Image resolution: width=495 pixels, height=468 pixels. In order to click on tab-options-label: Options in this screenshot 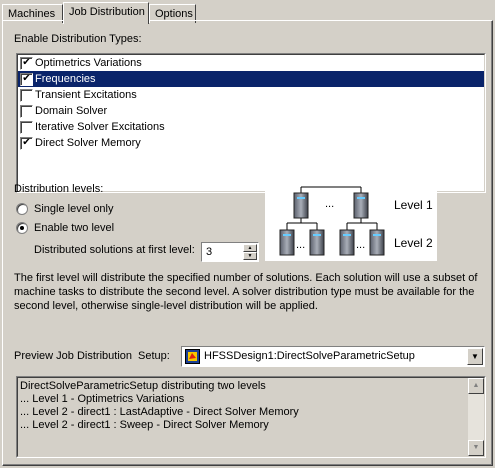, I will do `click(174, 14)`.